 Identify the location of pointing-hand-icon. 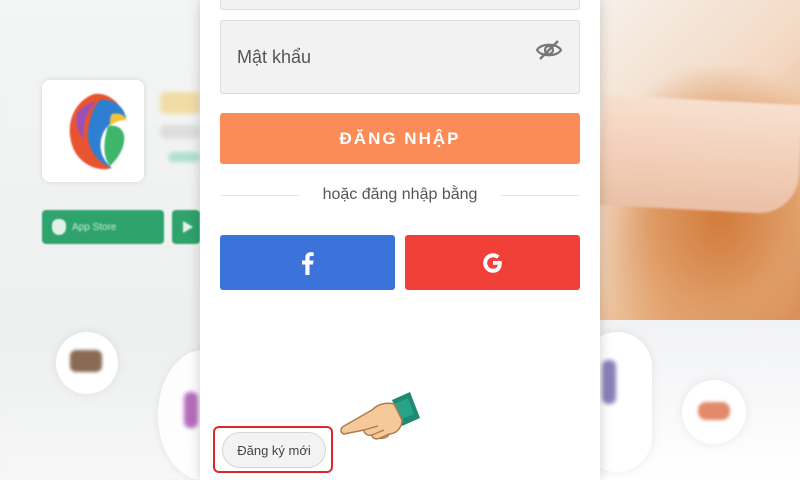
(380, 416).